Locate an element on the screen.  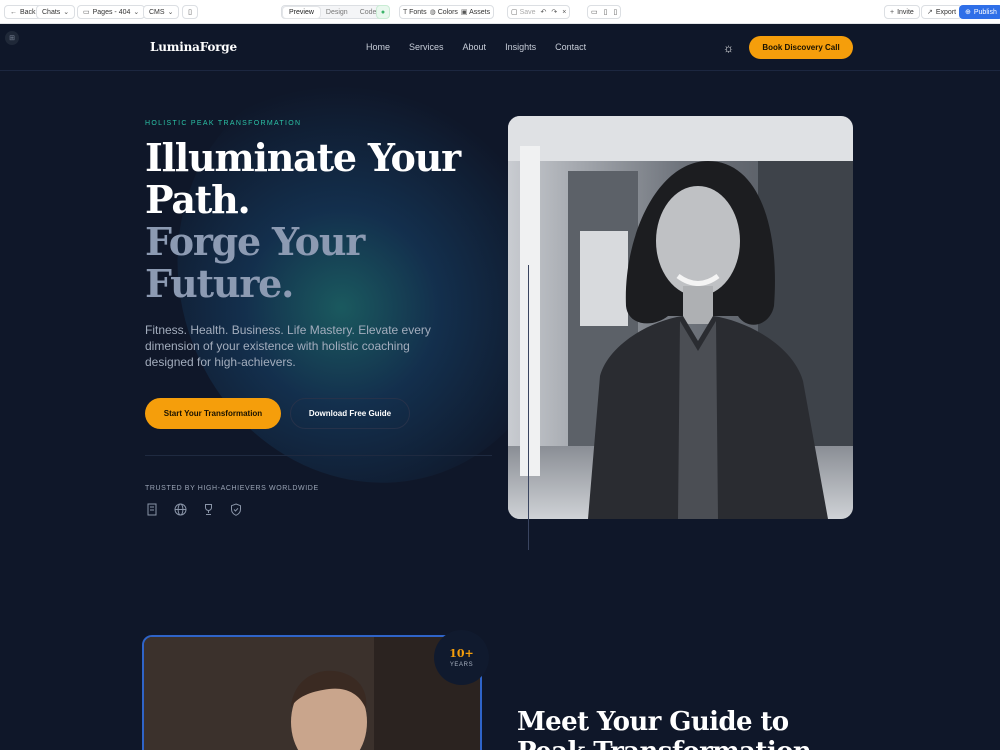
trusted-label: TRUSTED BY HIGH-ACHIEVERS WORLDWIDE is located at coordinates (232, 488).